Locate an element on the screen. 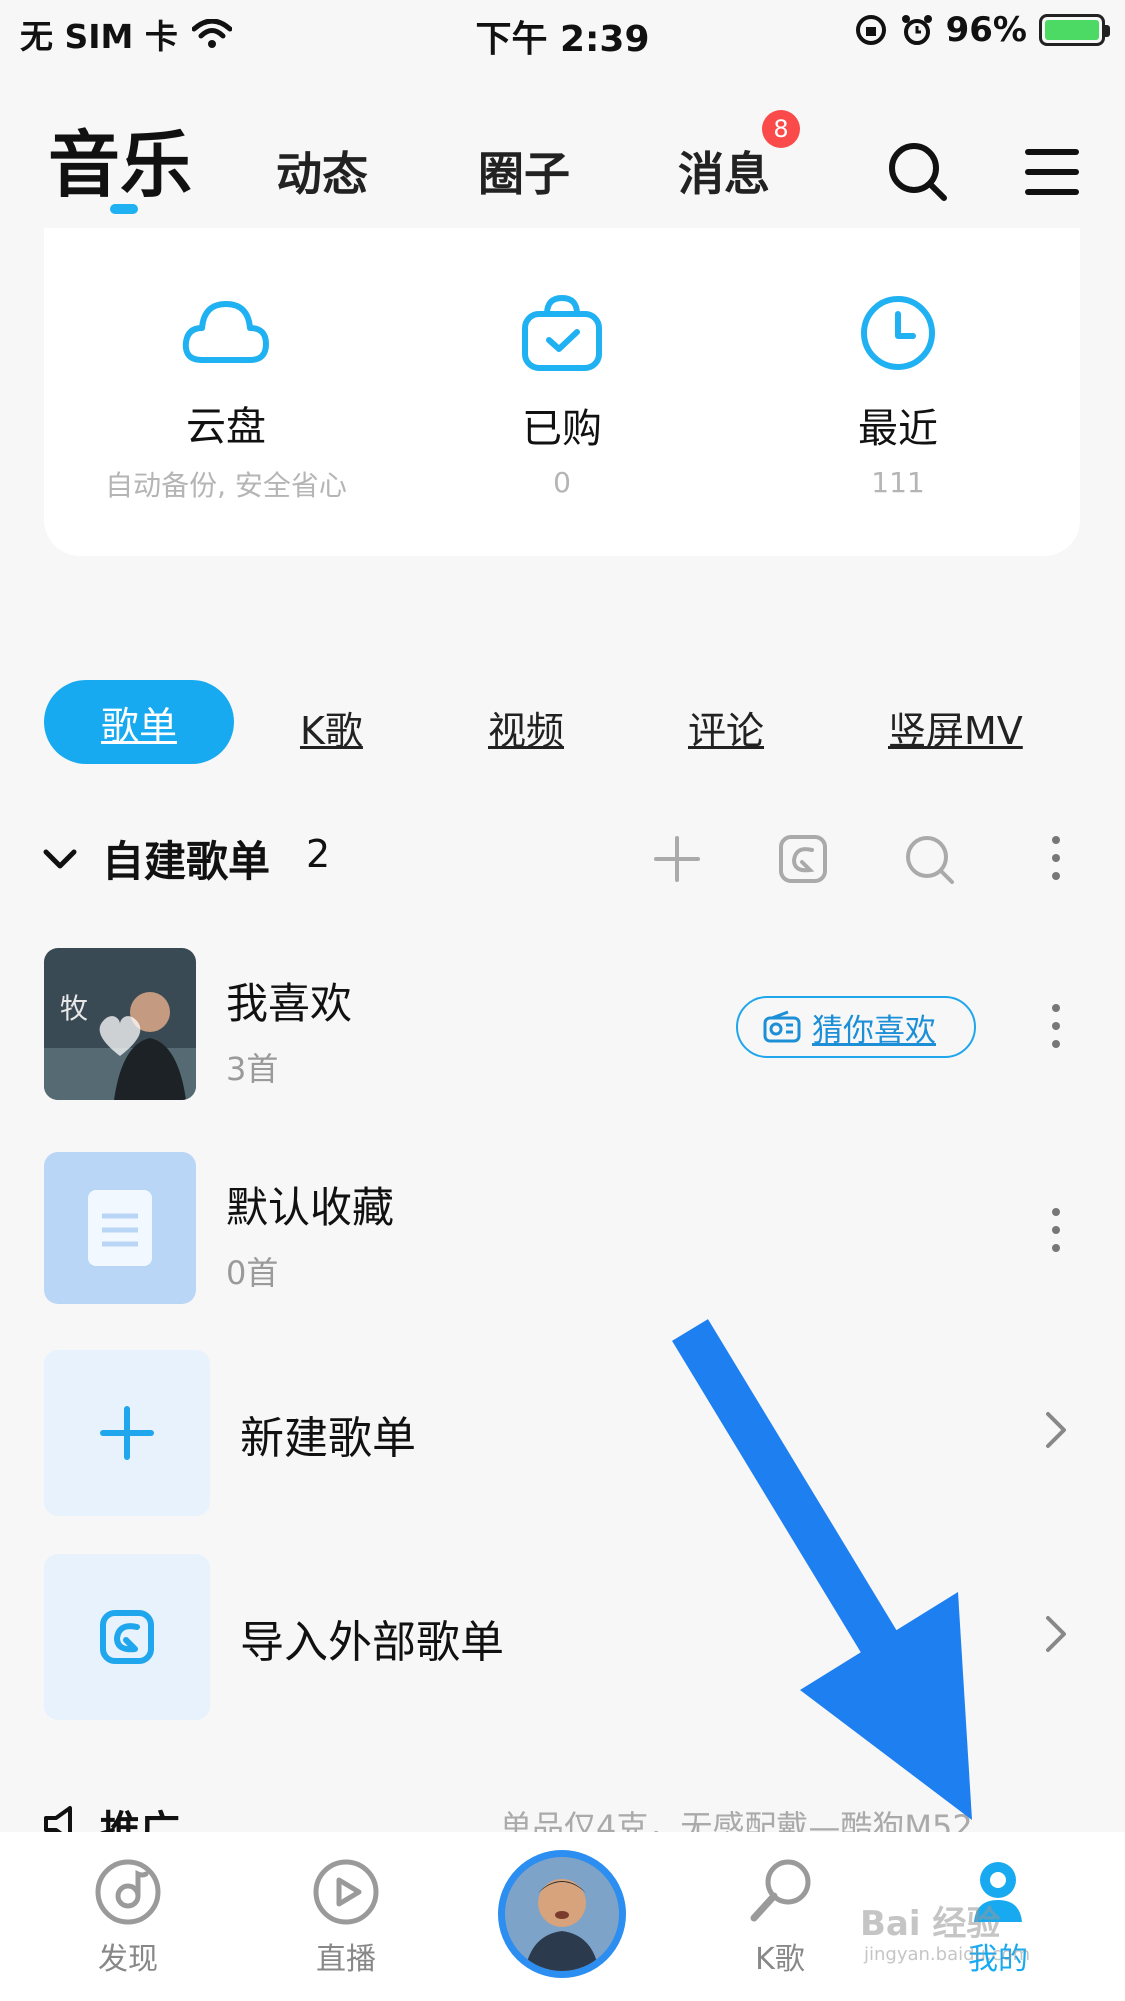  promo-title: 推广 is located at coordinates (140, 1822).